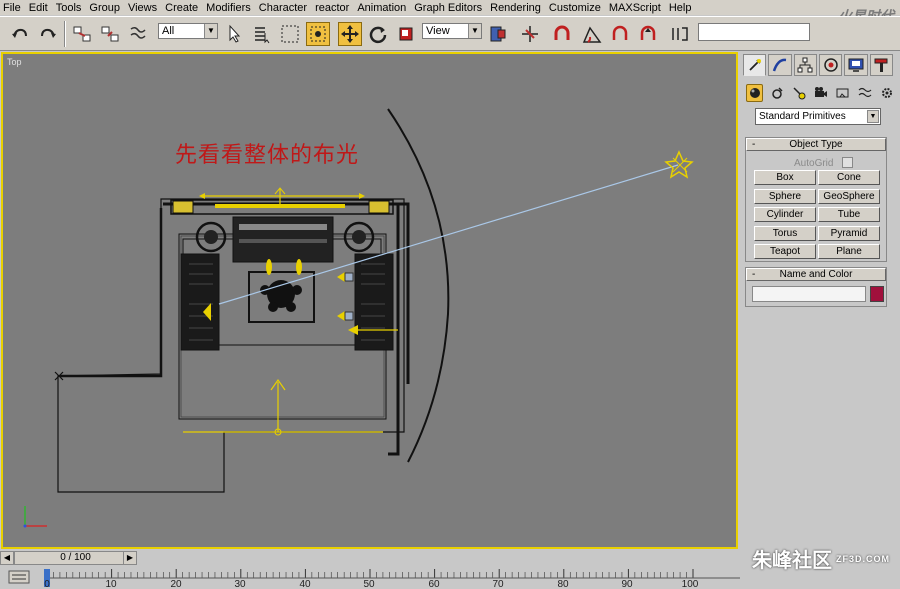 This screenshot has height=589, width=900. I want to click on unlink-icon, so click(110, 34).